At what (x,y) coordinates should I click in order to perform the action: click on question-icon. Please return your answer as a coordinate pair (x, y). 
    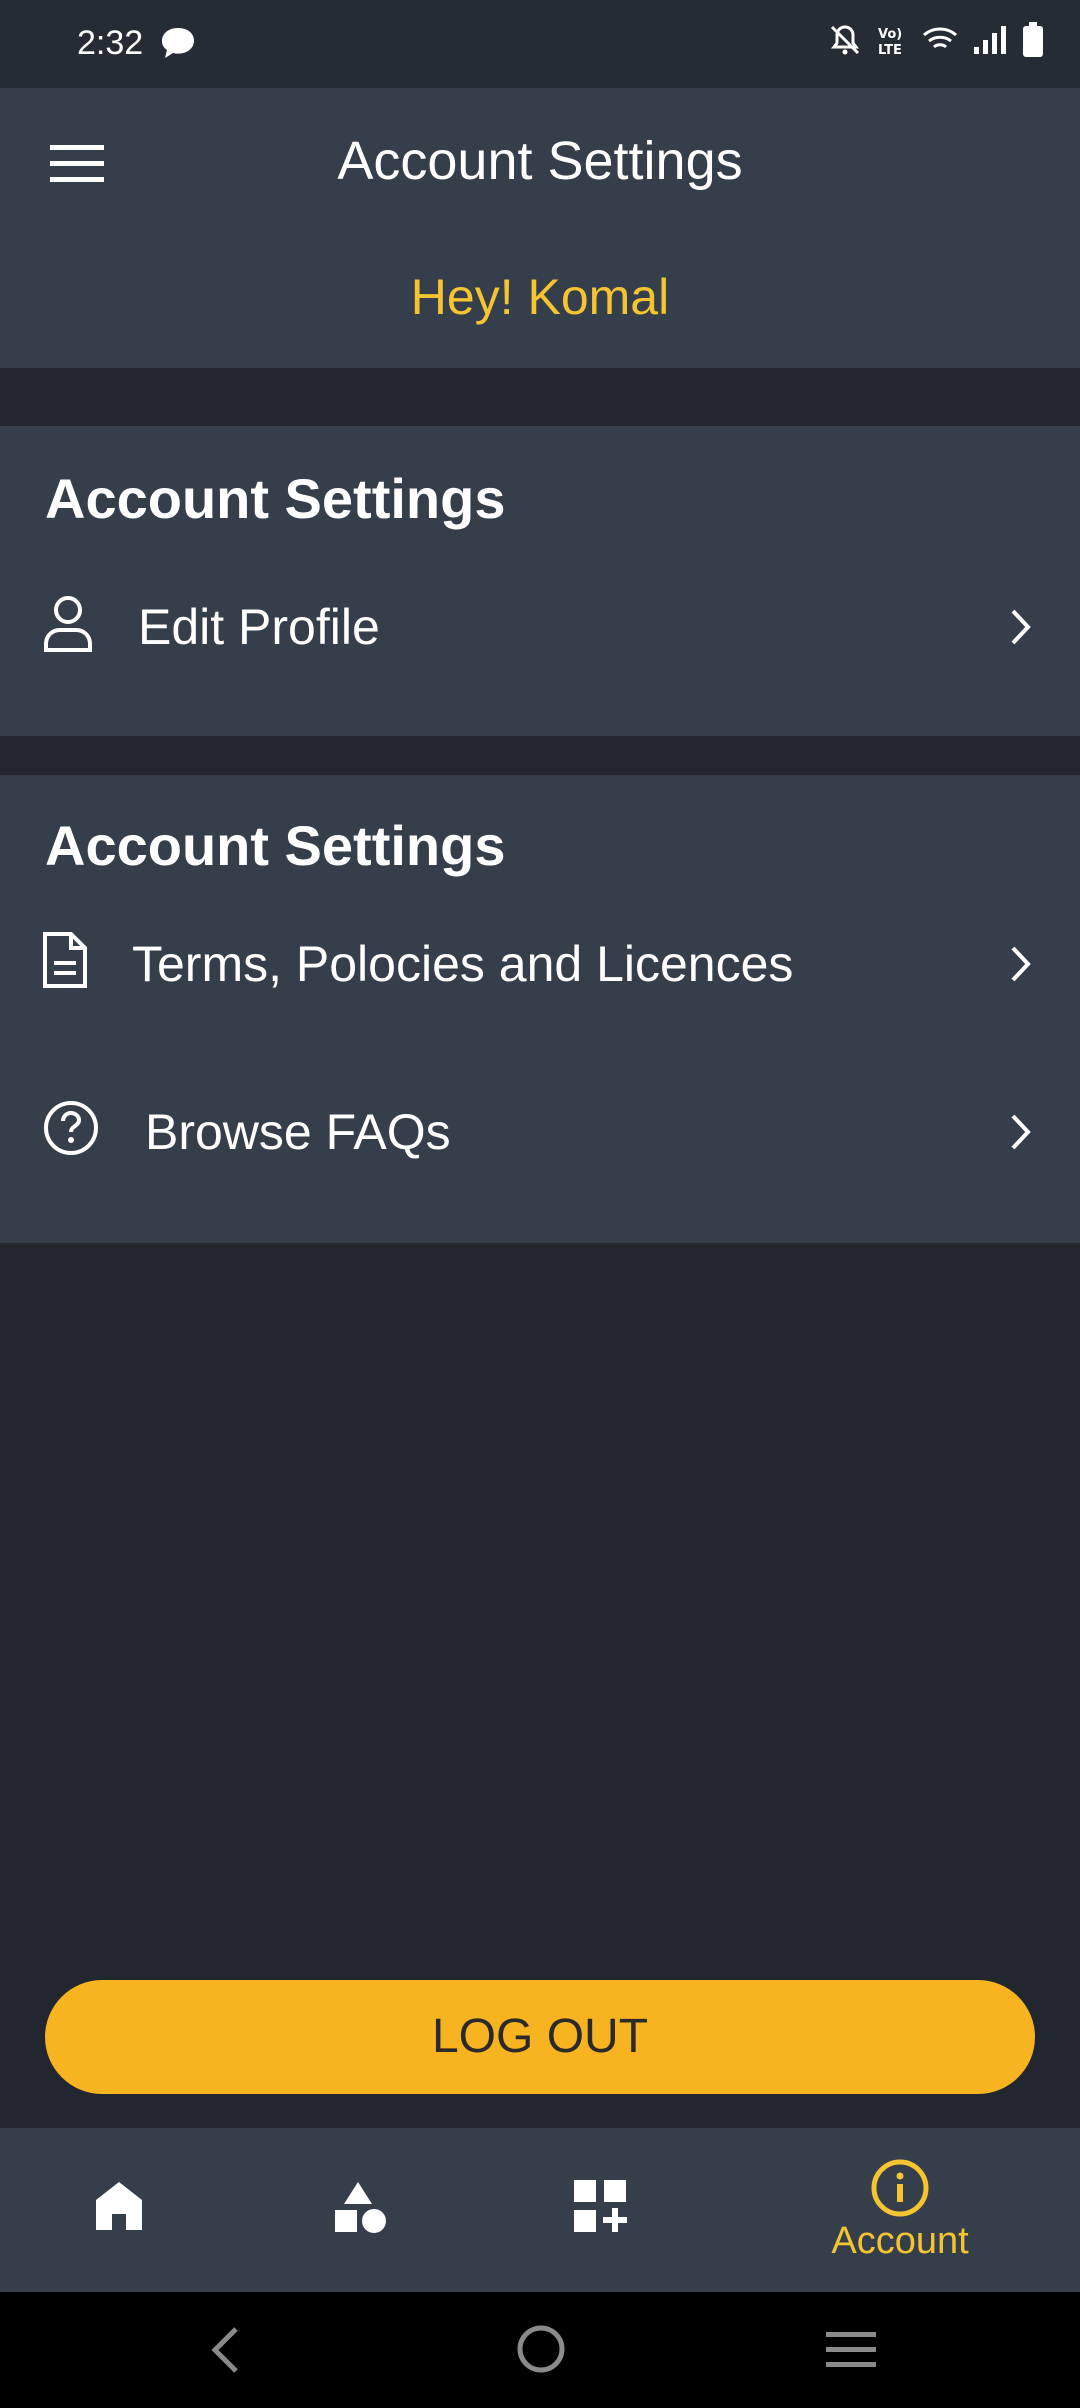
    Looking at the image, I should click on (71, 1130).